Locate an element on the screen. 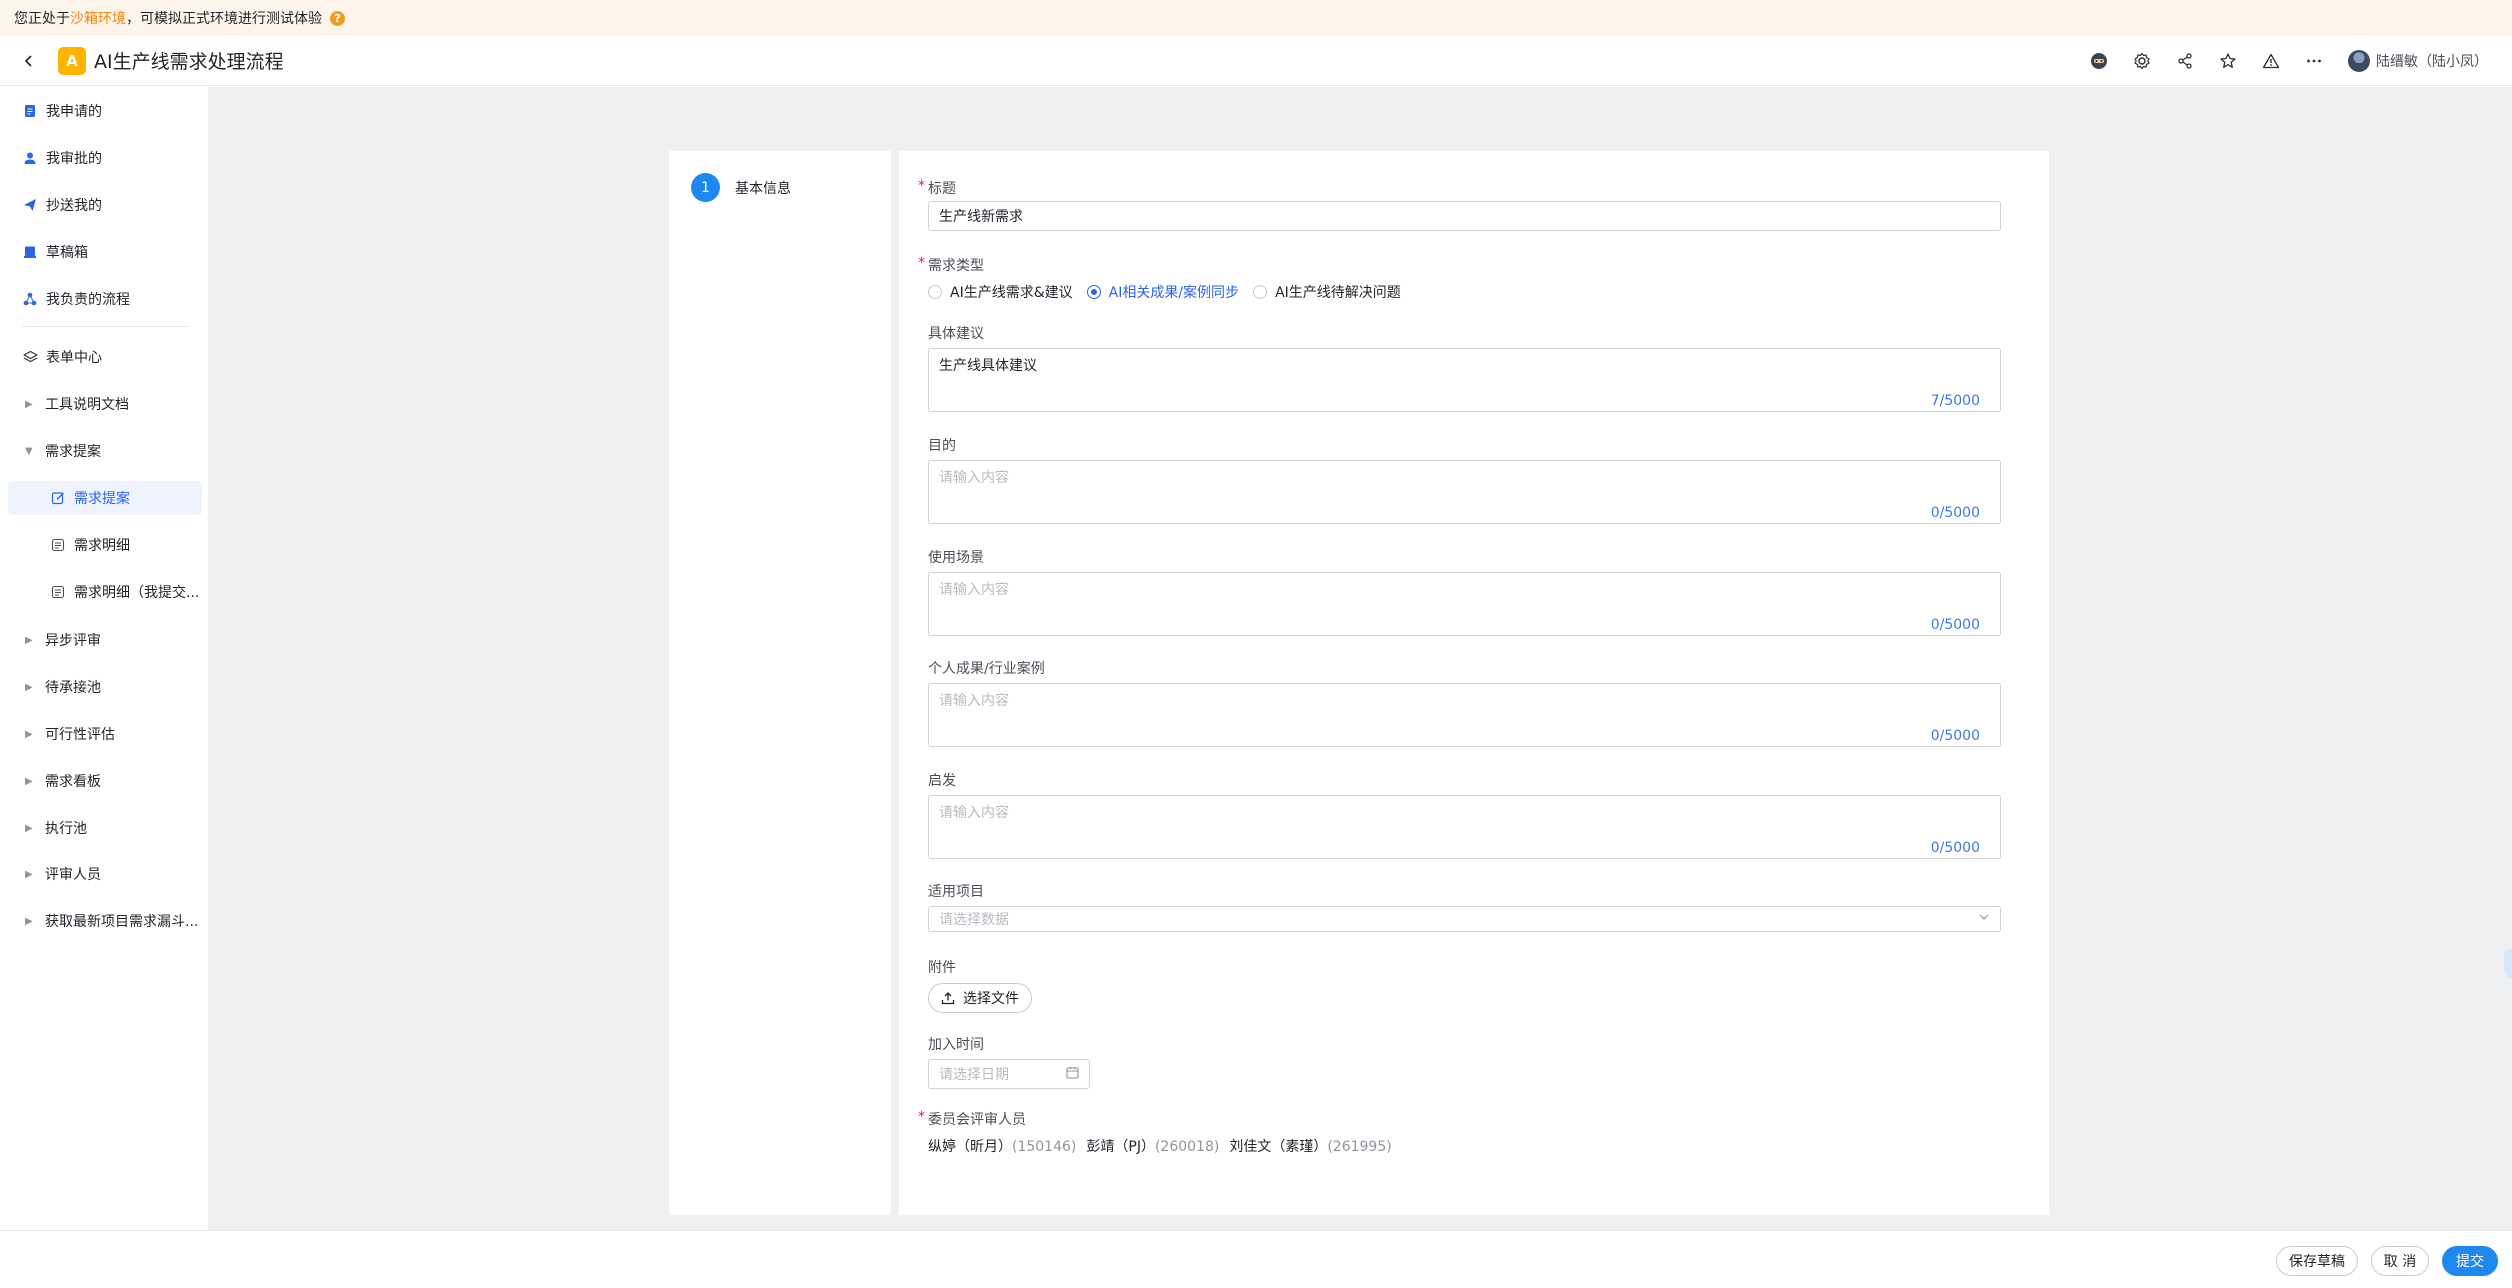 This screenshot has width=2512, height=1288. star-icon is located at coordinates (2228, 61).